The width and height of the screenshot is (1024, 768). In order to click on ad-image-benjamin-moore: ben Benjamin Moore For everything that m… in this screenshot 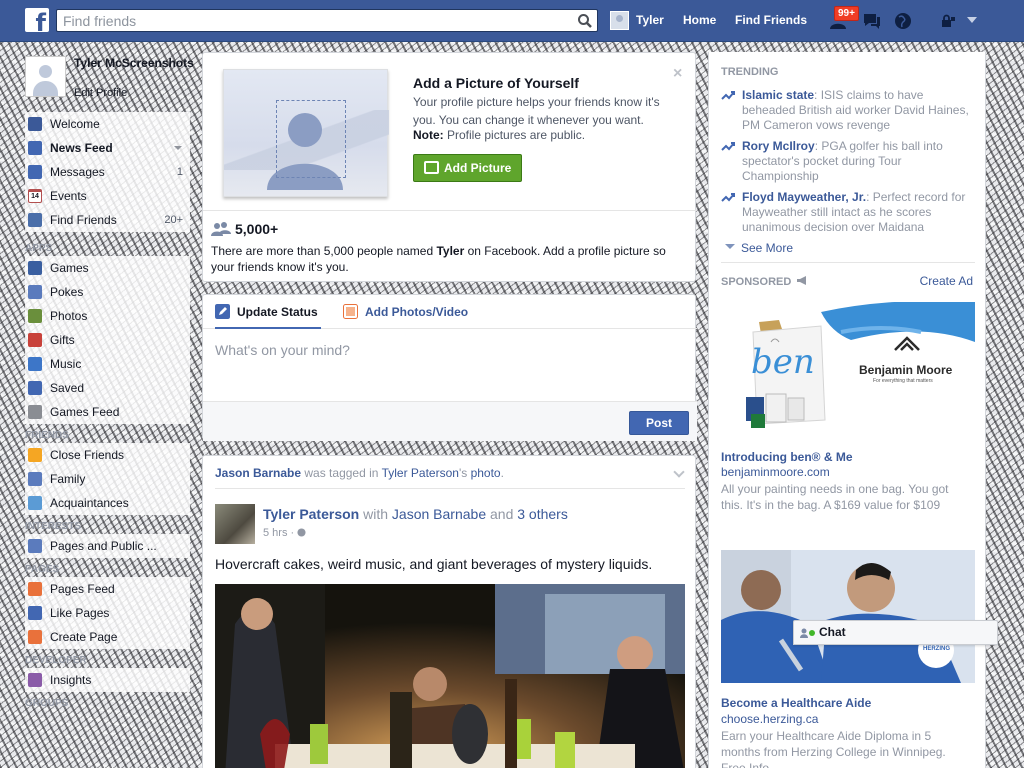, I will do `click(848, 372)`.